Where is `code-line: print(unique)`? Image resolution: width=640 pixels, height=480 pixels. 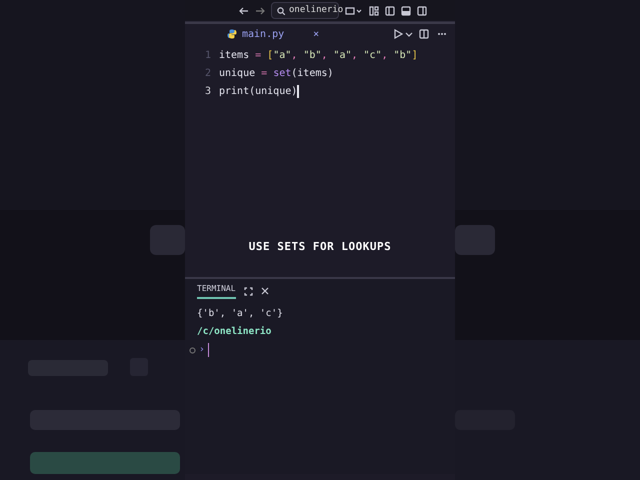 code-line: print(unique) is located at coordinates (258, 91).